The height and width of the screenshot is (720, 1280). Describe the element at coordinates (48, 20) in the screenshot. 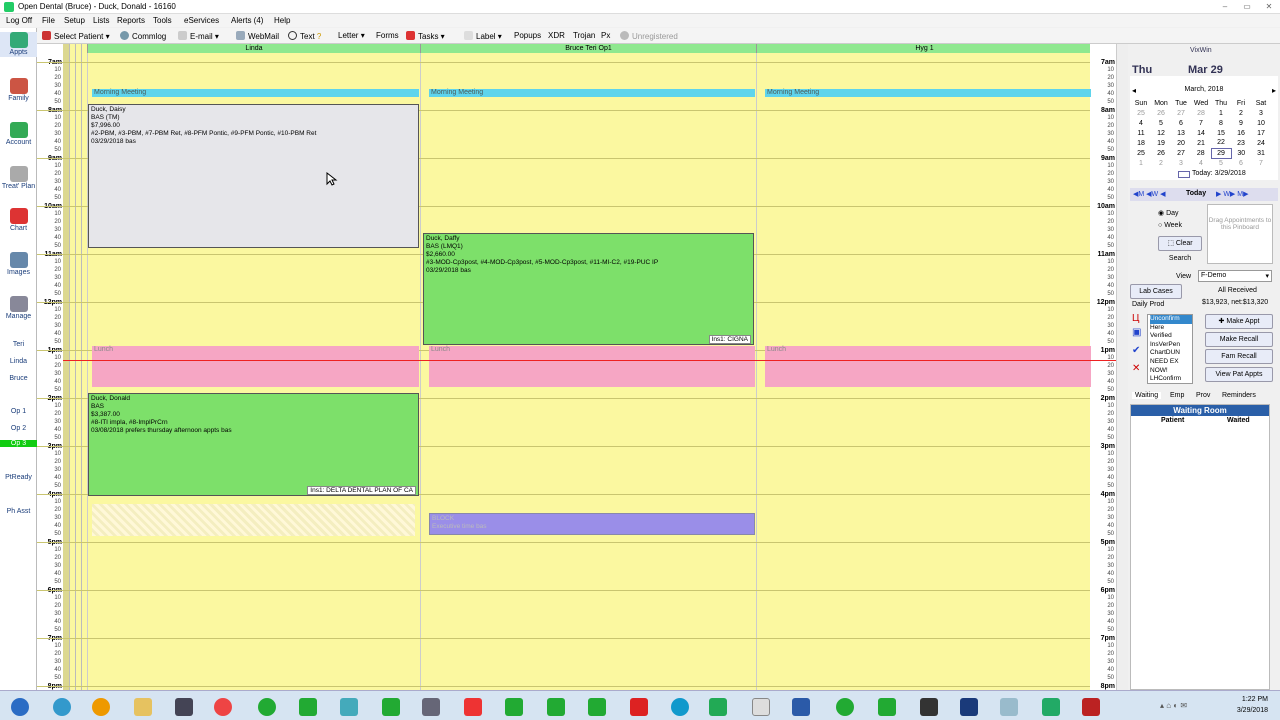

I see `menu-file: File` at that location.